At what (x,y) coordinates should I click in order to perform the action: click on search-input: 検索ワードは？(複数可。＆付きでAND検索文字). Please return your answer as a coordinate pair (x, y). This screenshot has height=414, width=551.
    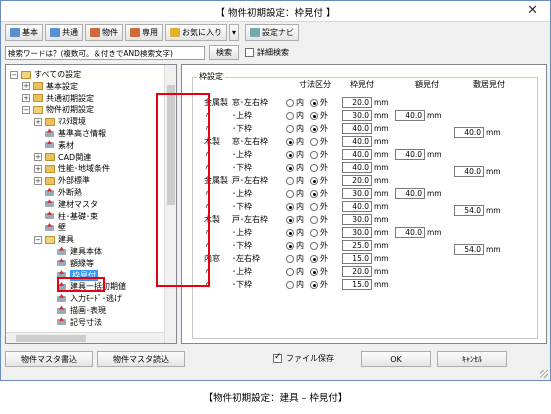
    Looking at the image, I should click on (105, 52).